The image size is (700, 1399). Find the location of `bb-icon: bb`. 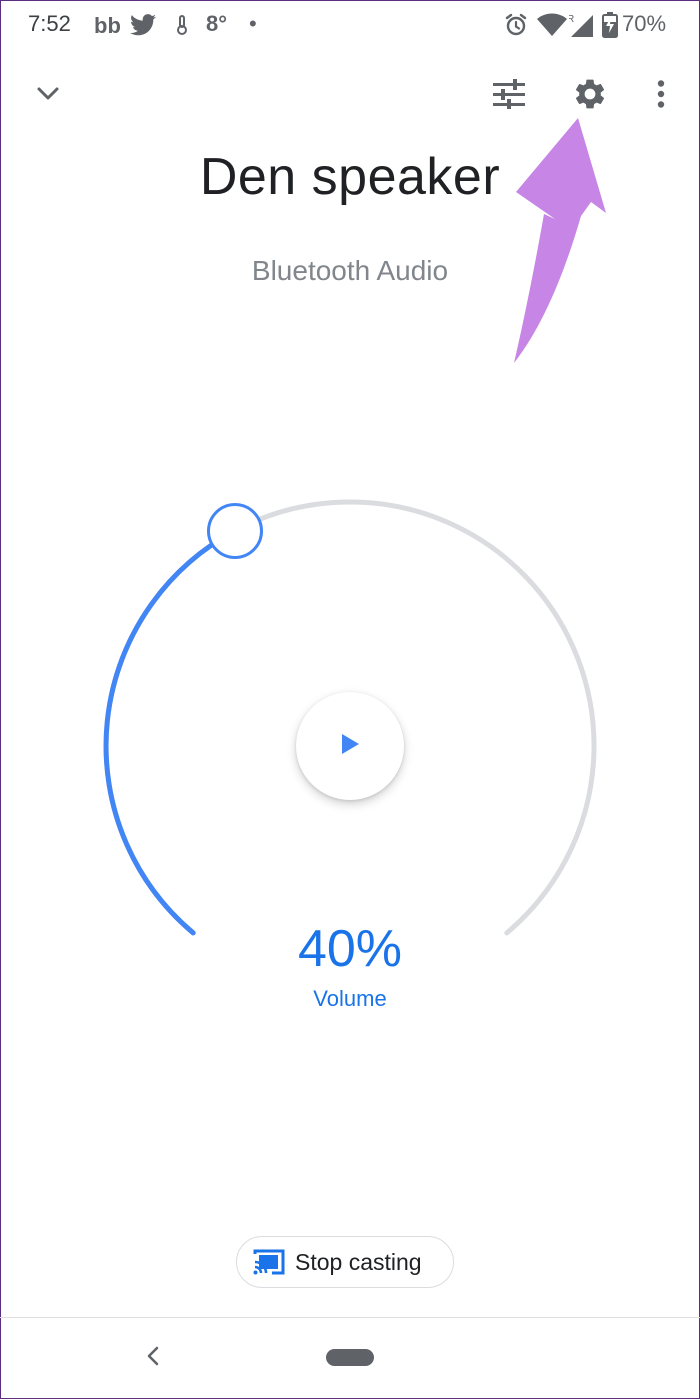

bb-icon: bb is located at coordinates (107, 25).